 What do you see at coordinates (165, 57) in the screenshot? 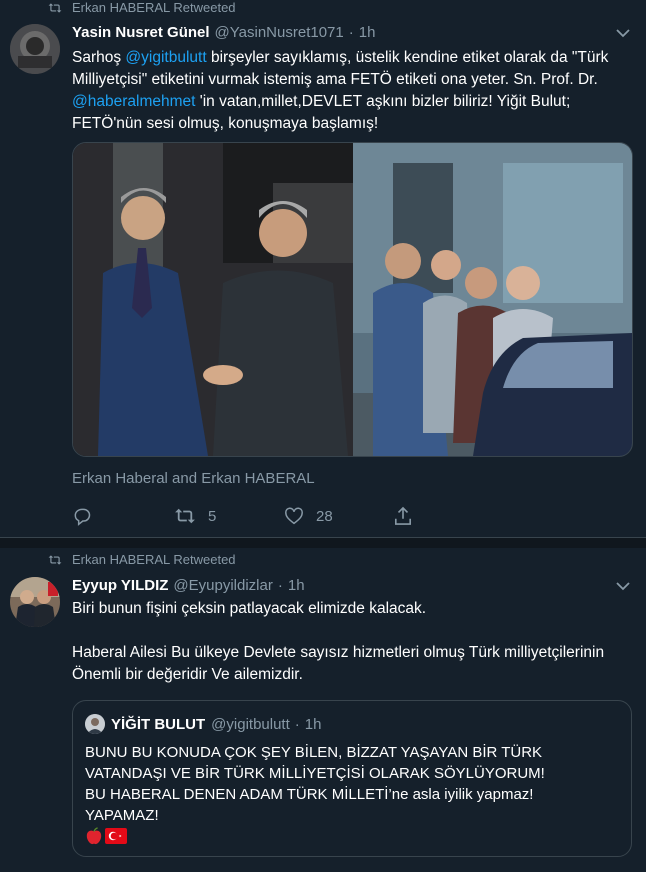
I see `mention-link: @yigitbulutt` at bounding box center [165, 57].